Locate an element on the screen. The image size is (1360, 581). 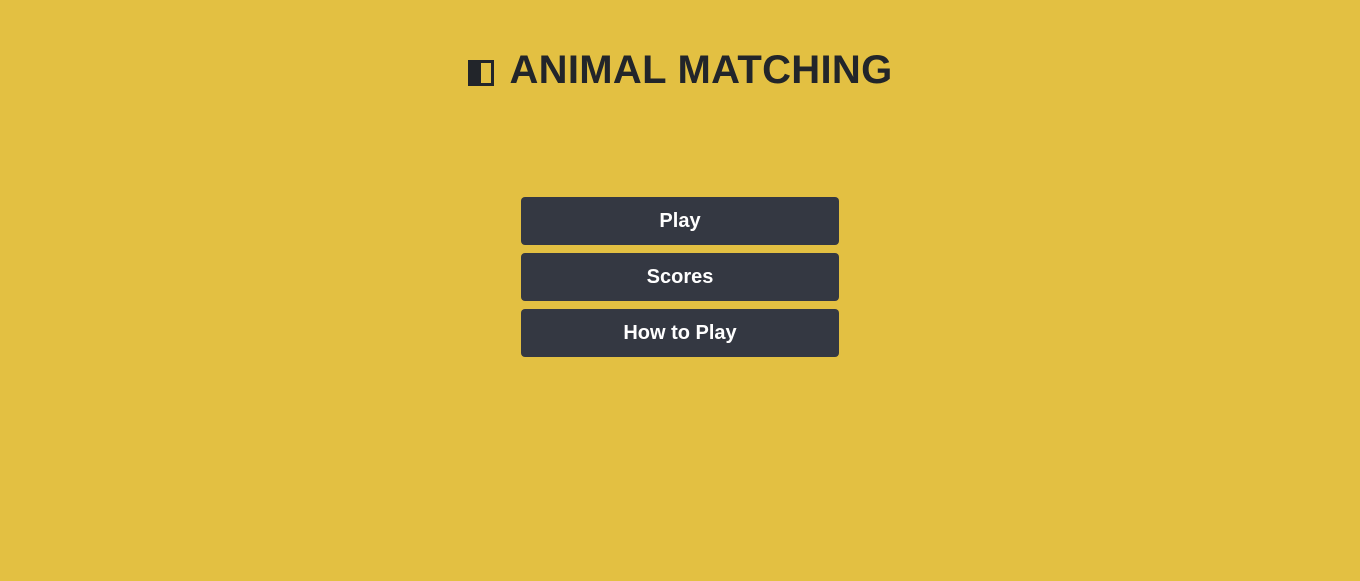
how-to-play-button: How to Play is located at coordinates (680, 333).